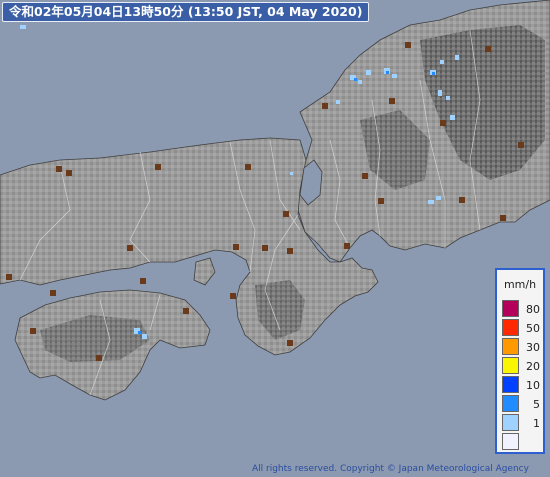 The width and height of the screenshot is (550, 477). I want to click on legend-row: 50, so click(522, 328).